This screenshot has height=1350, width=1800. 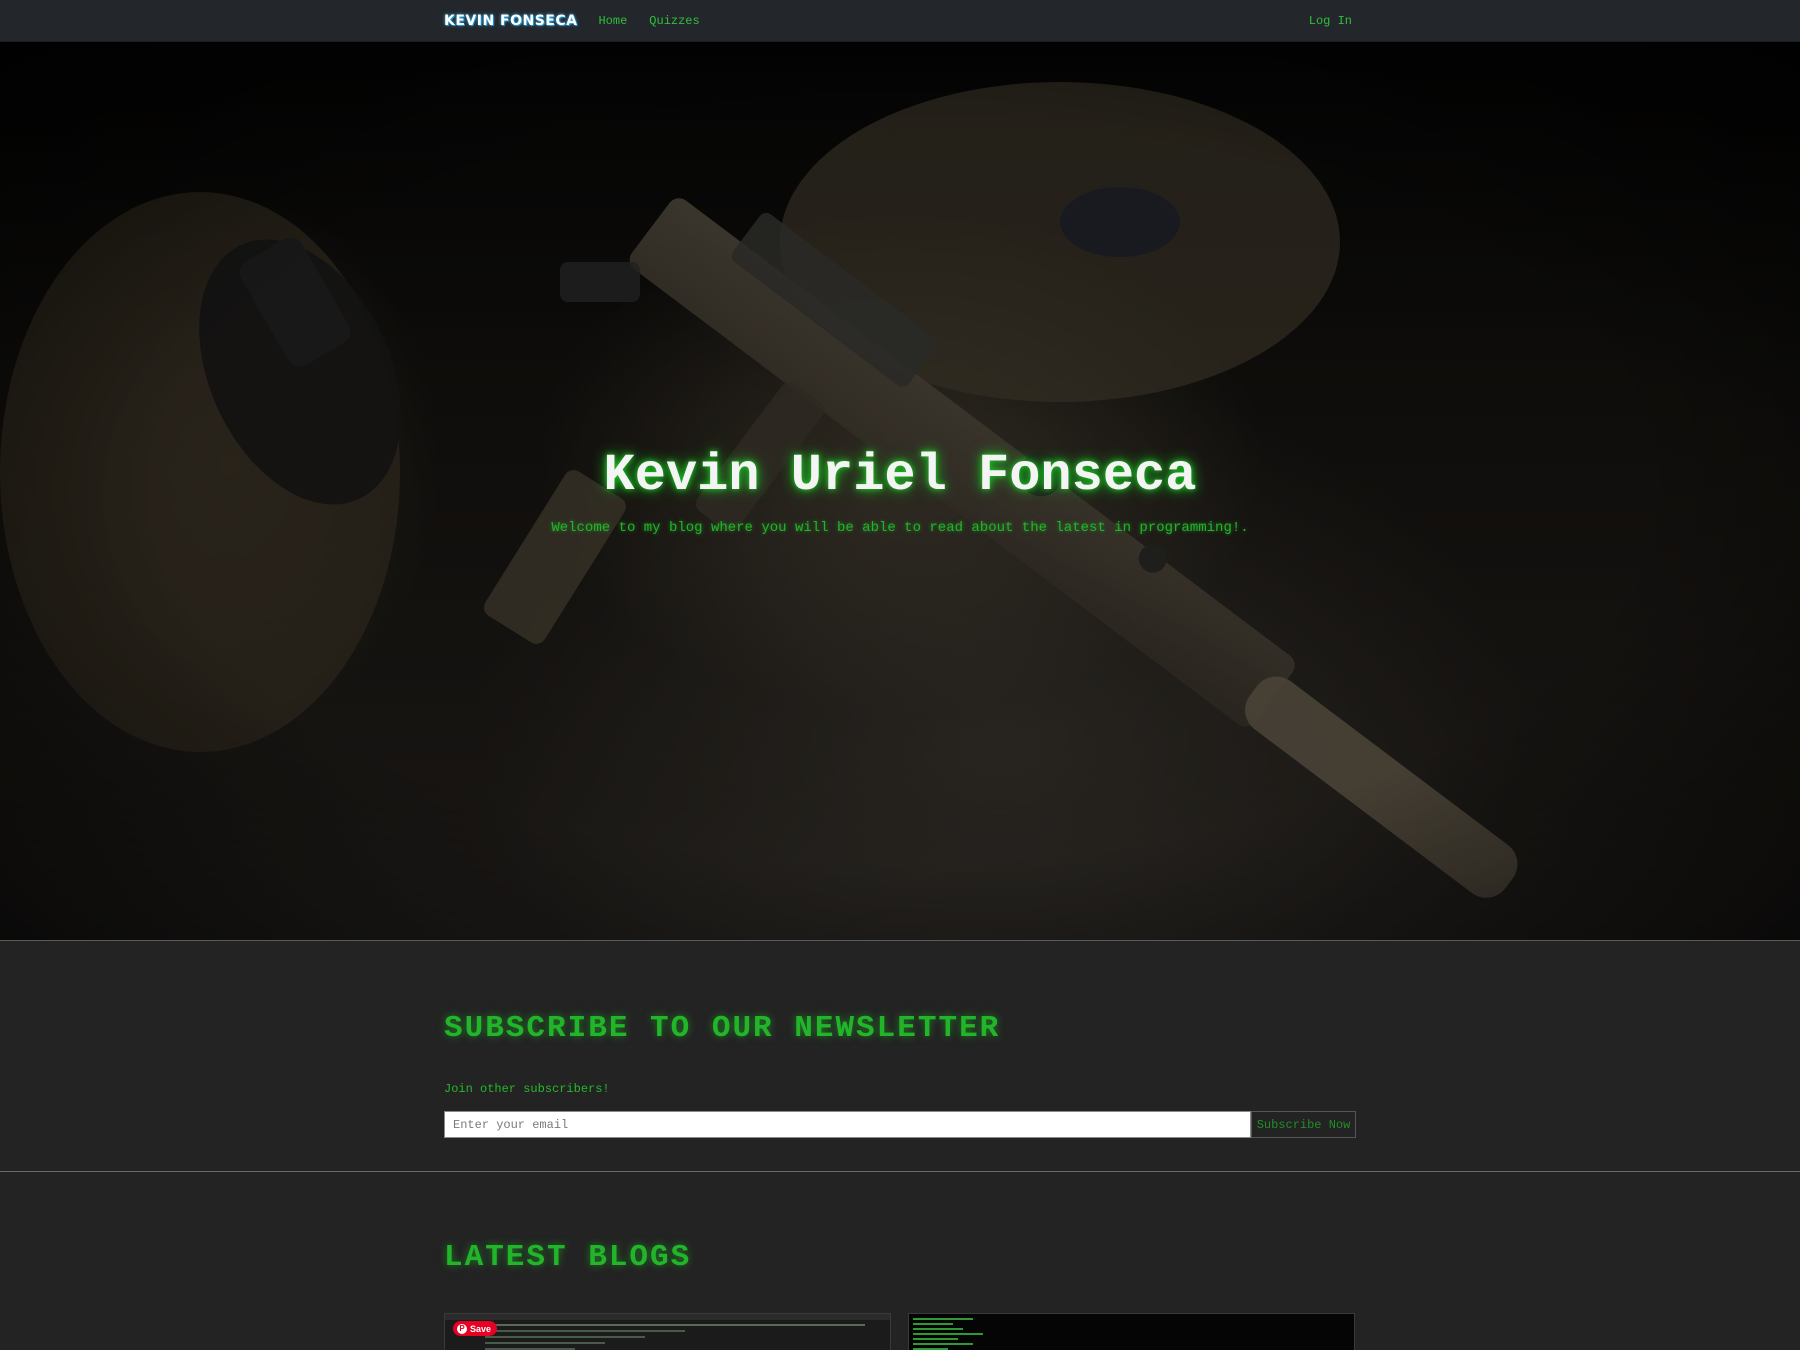 I want to click on hero-title: Kevin Uriel Fonseca, so click(x=900, y=475).